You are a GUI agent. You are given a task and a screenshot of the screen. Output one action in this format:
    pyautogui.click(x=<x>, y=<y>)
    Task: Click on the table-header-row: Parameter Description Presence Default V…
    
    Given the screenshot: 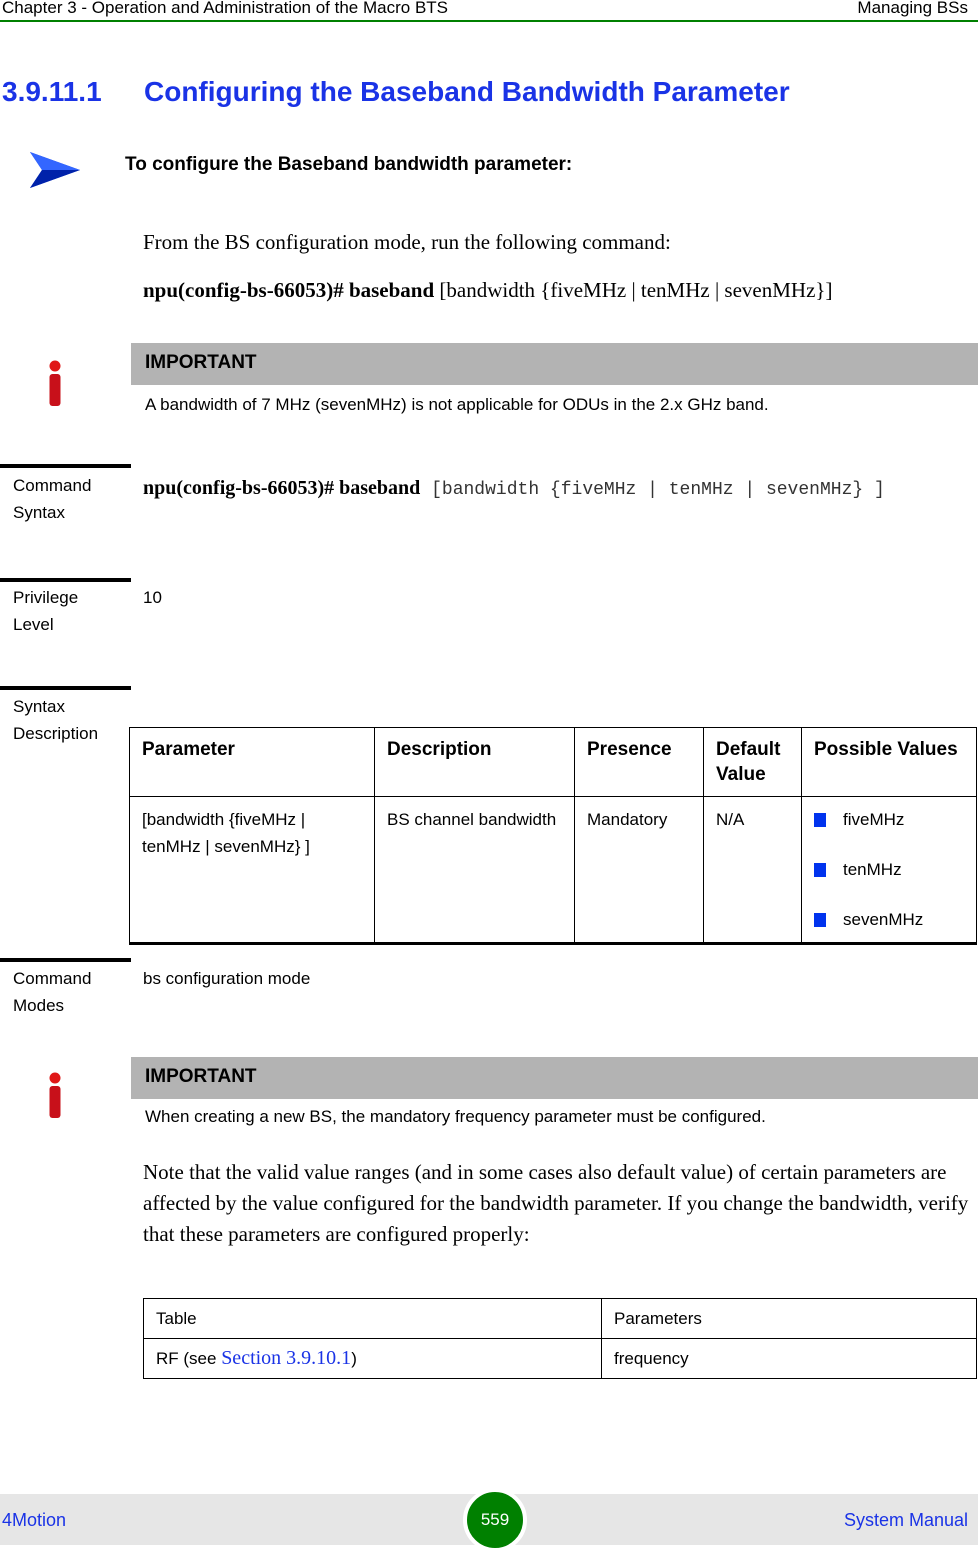 What is the action you would take?
    pyautogui.click(x=553, y=762)
    